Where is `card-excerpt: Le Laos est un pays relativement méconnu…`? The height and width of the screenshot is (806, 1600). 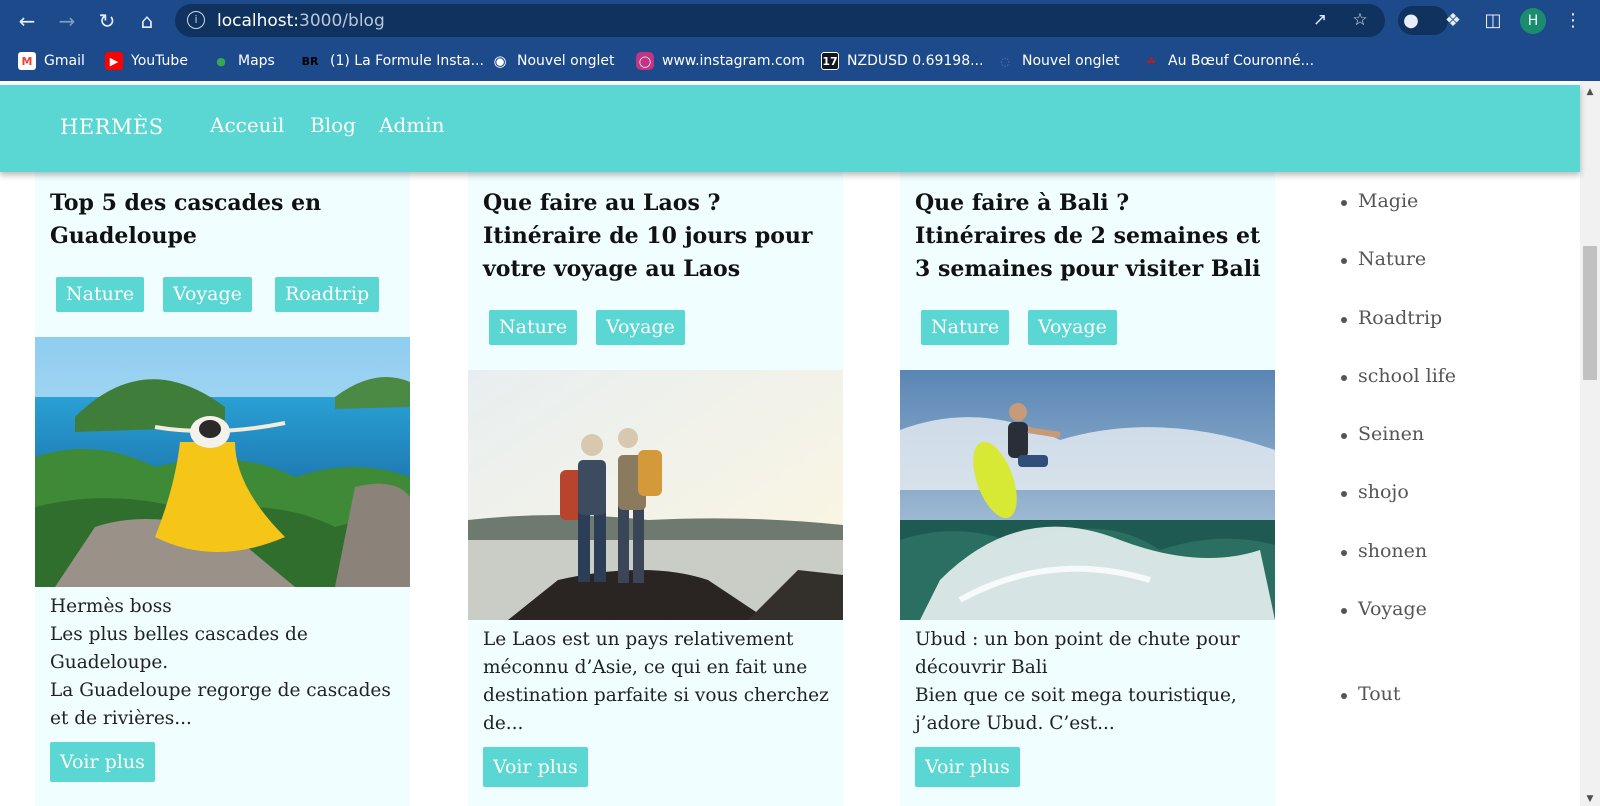
card-excerpt: Le Laos est un pays relativement méconnu… is located at coordinates (658, 682).